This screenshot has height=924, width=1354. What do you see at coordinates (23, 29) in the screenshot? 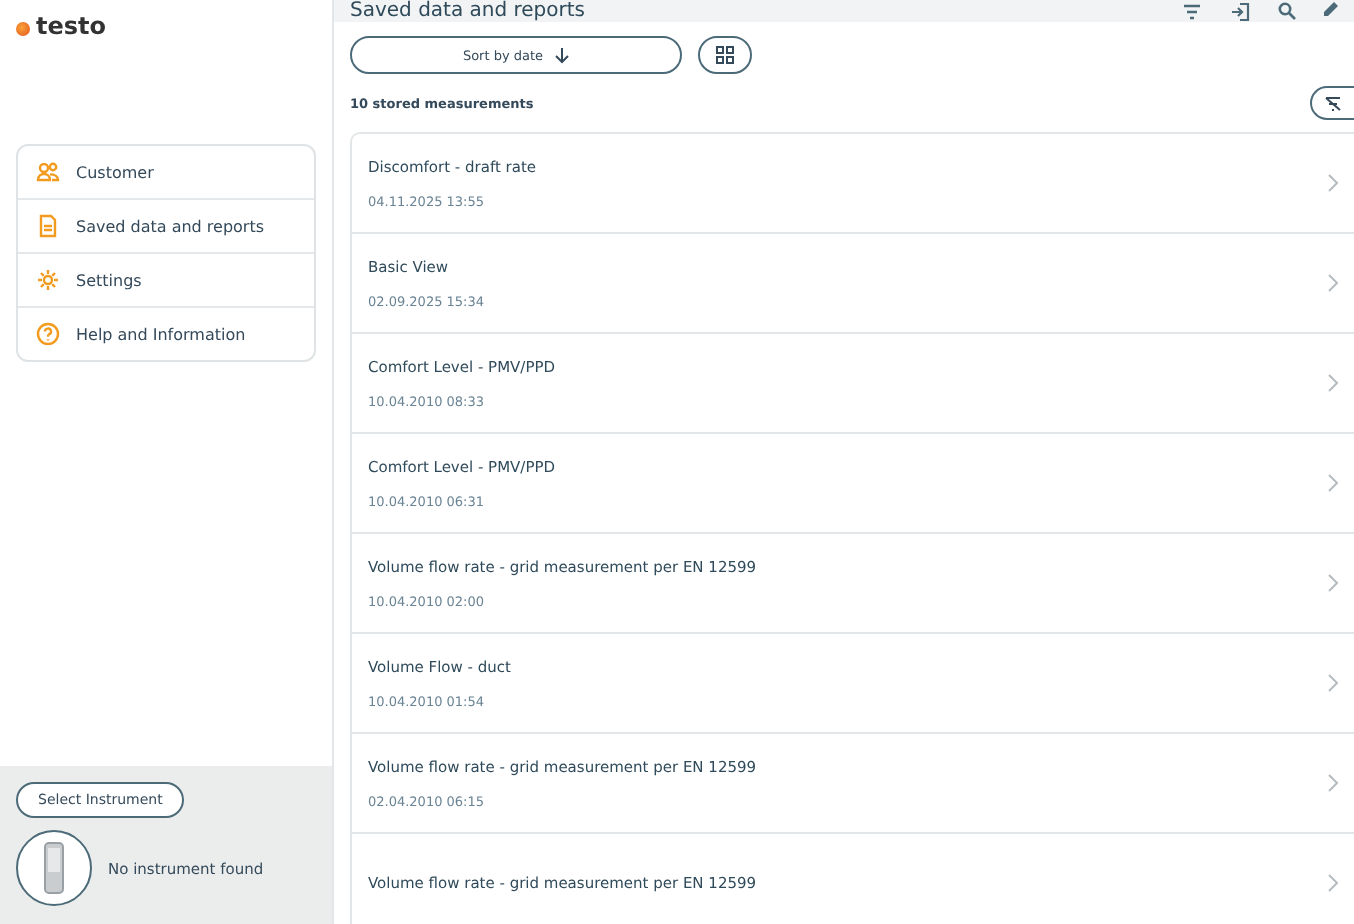
I see `logo-icon` at bounding box center [23, 29].